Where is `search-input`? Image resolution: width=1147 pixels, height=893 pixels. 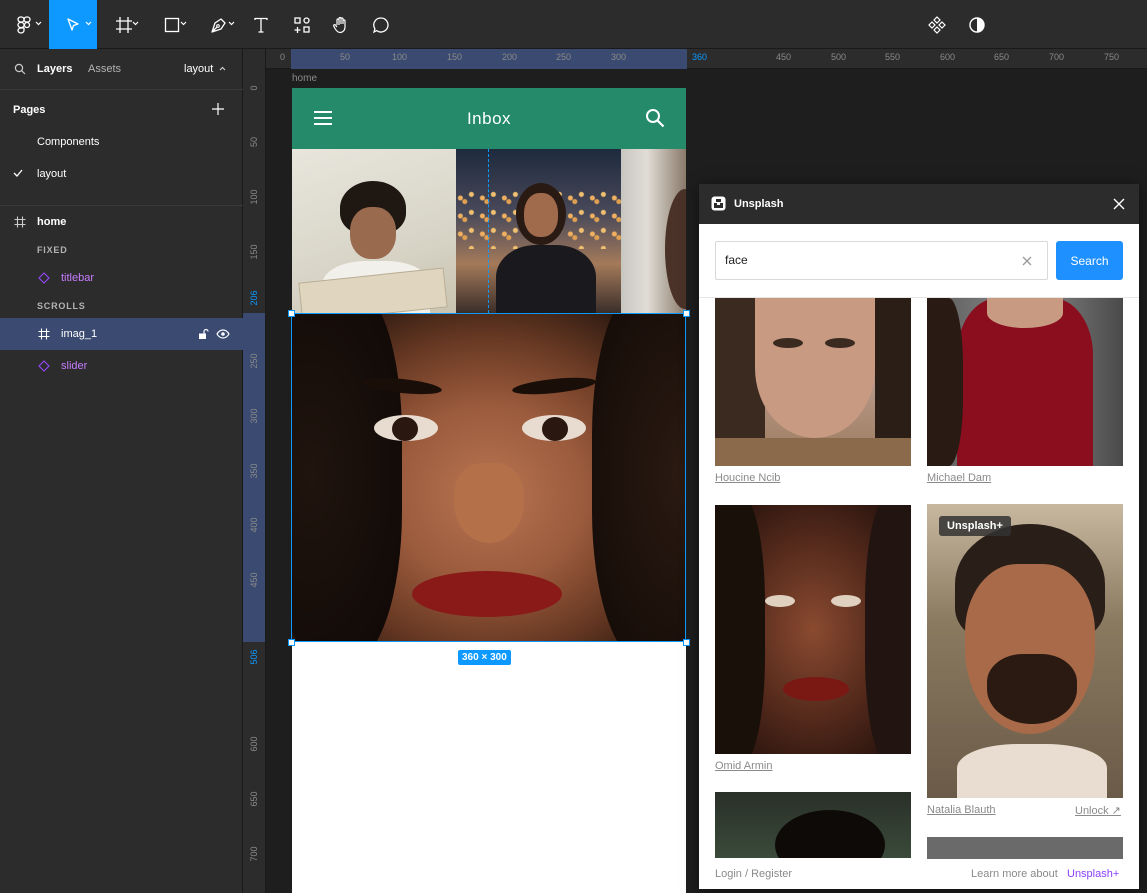 search-input is located at coordinates (865, 260).